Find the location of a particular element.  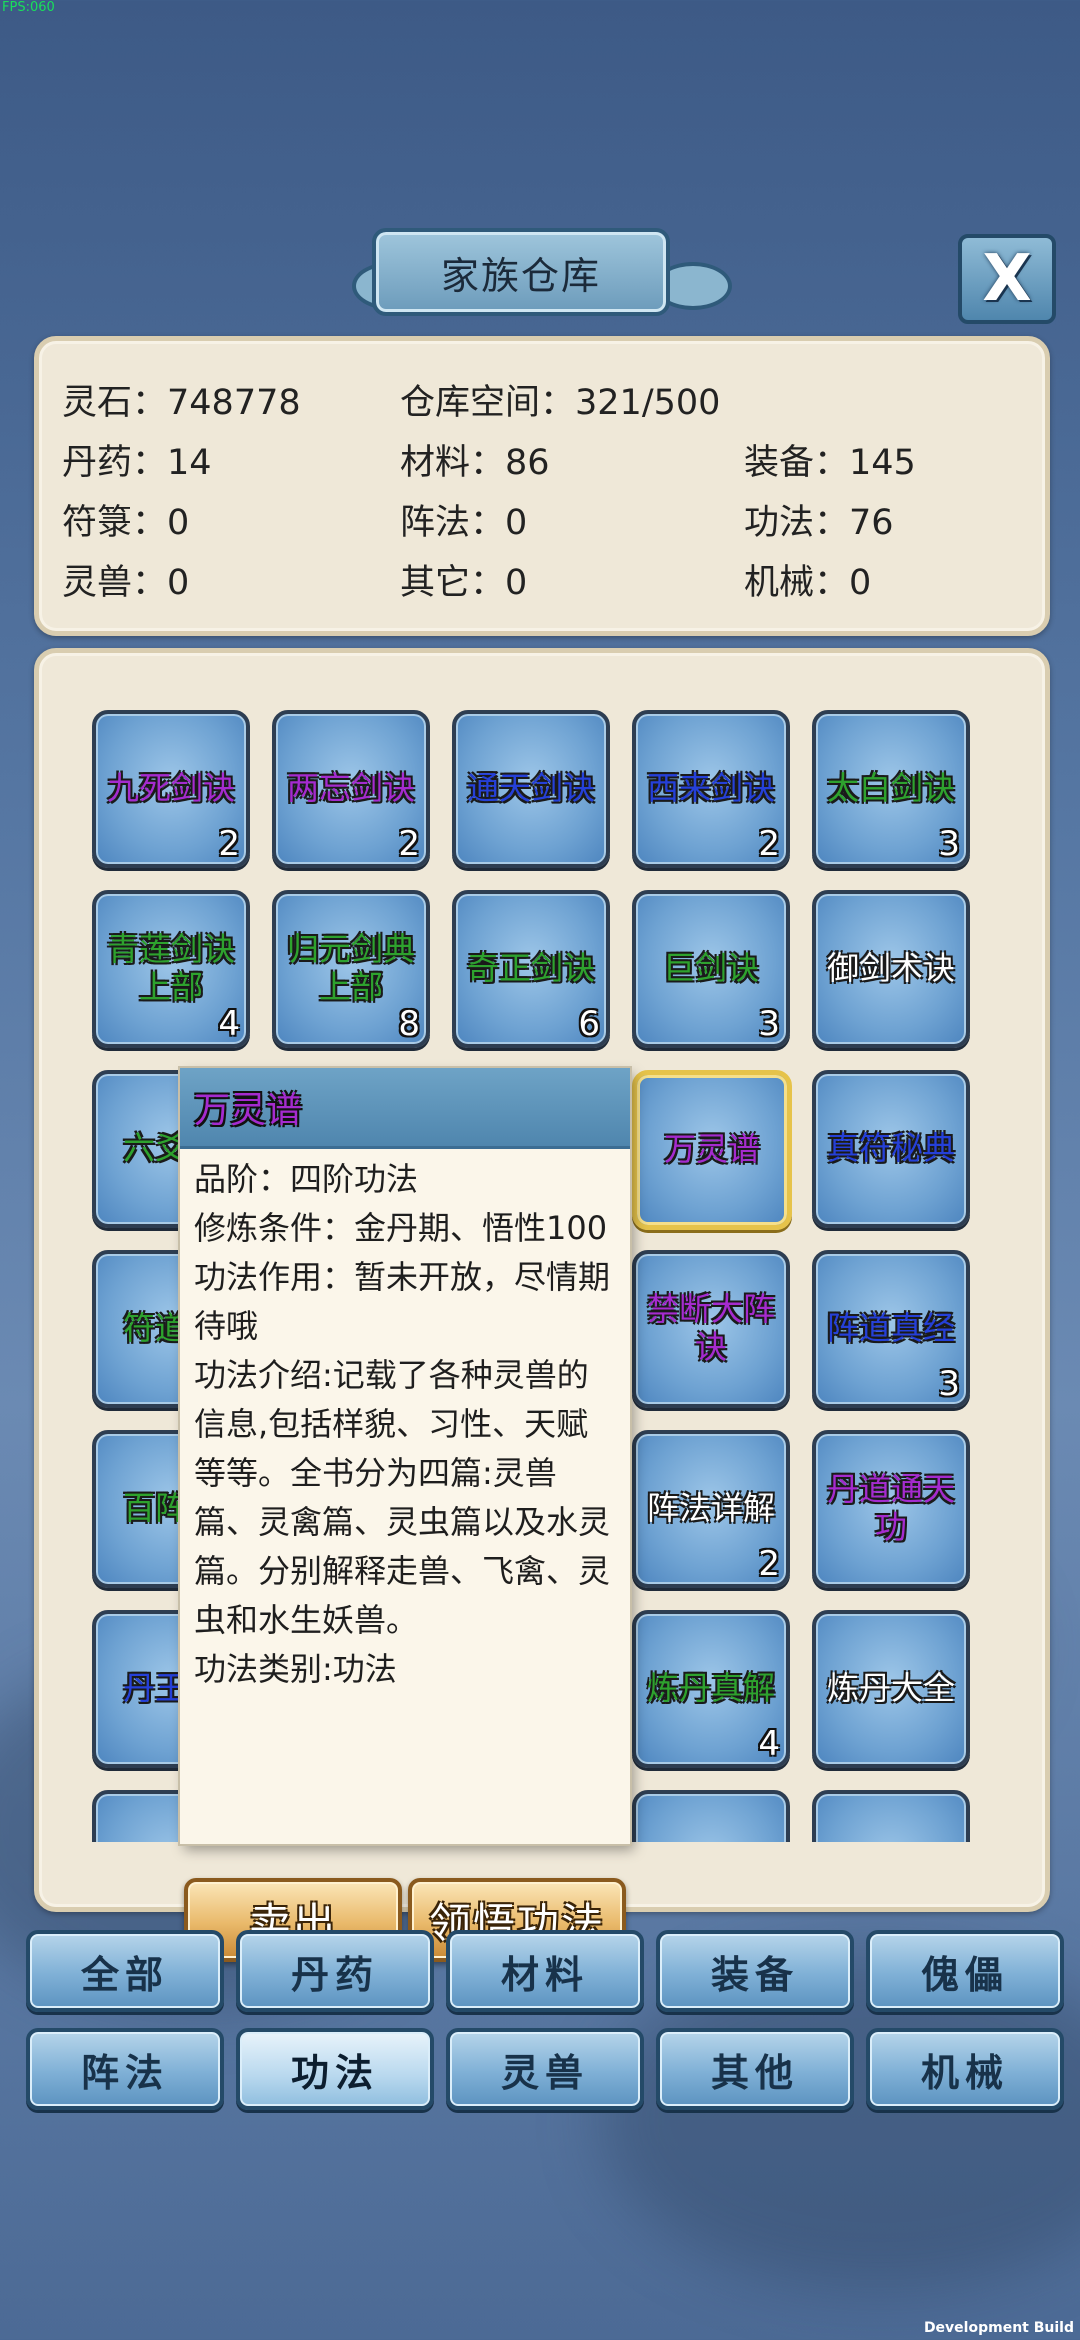

tooltip-header: 万灵谱 is located at coordinates (405, 1108).